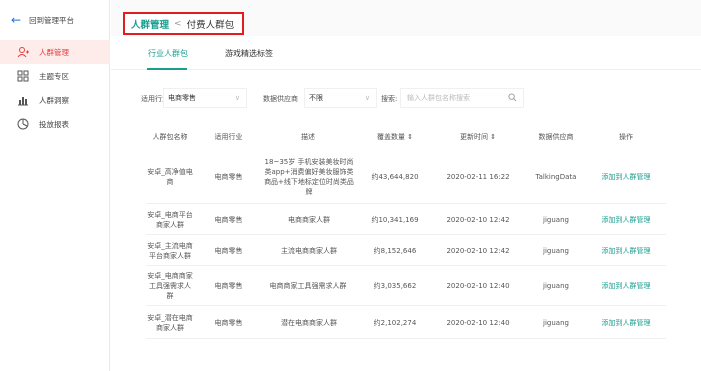 The image size is (701, 371). I want to click on sidebar-item-label: 投放报表, so click(54, 124).